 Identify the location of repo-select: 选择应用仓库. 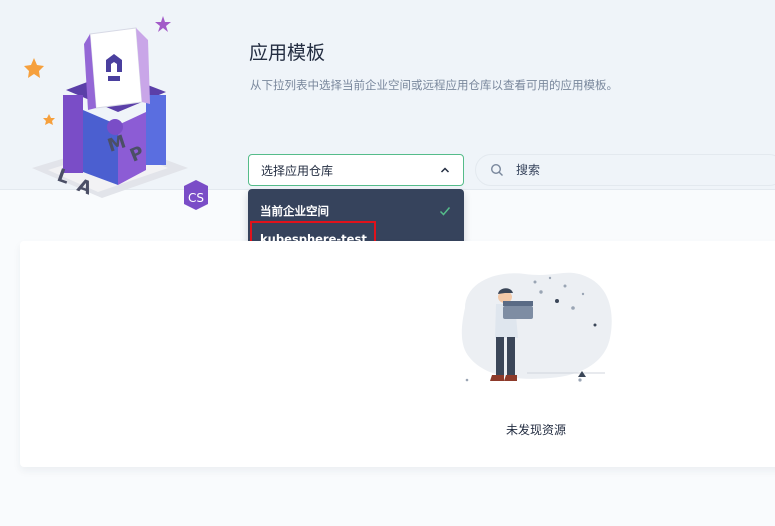
(356, 170).